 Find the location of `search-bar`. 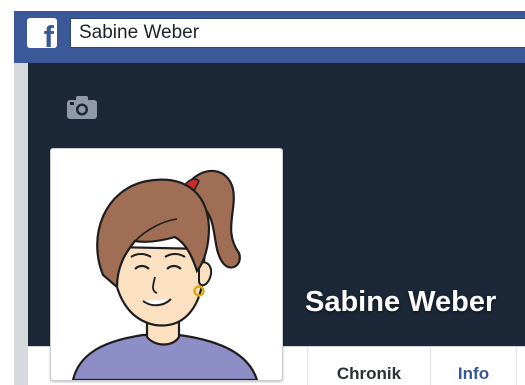

search-bar is located at coordinates (297, 33).